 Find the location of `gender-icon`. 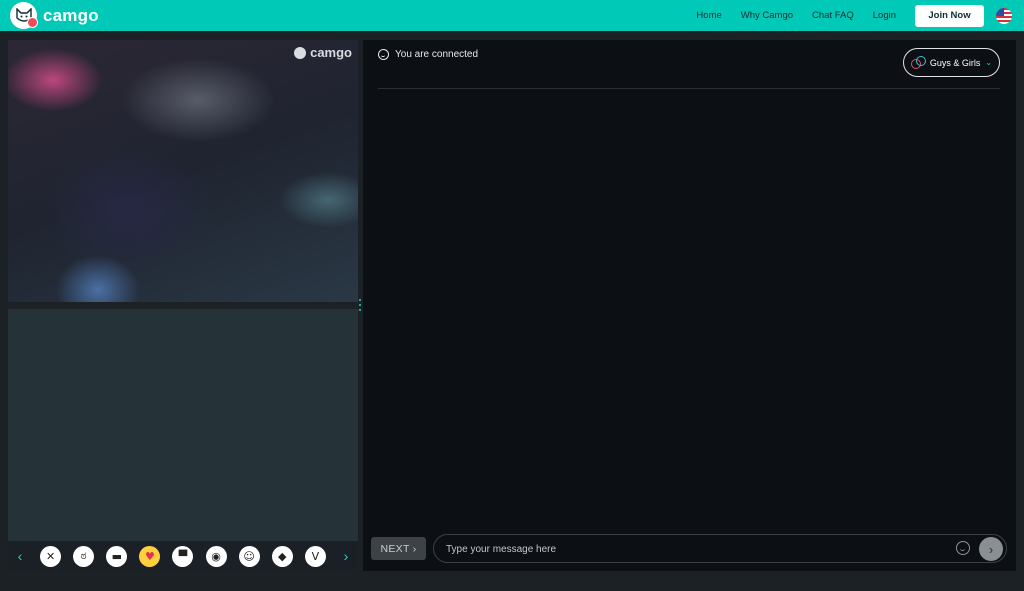

gender-icon is located at coordinates (918, 62).